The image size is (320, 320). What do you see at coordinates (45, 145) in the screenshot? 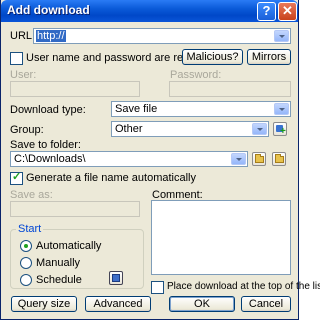
I see `save-to-folder-label: Save to folder:` at bounding box center [45, 145].